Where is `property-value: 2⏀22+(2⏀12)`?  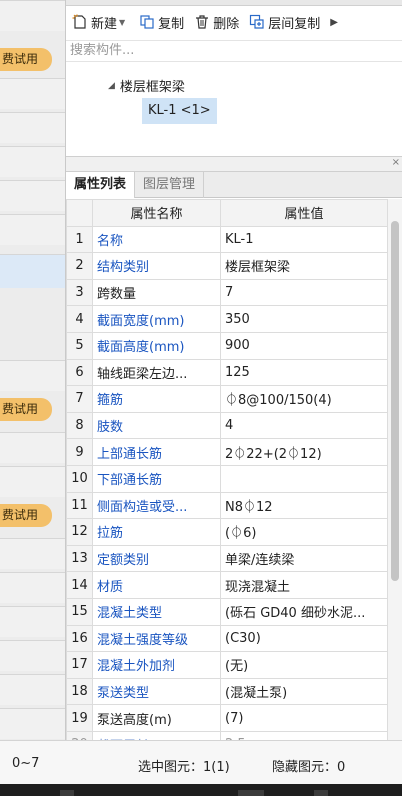 property-value: 2⏀22+(2⏀12) is located at coordinates (304, 452).